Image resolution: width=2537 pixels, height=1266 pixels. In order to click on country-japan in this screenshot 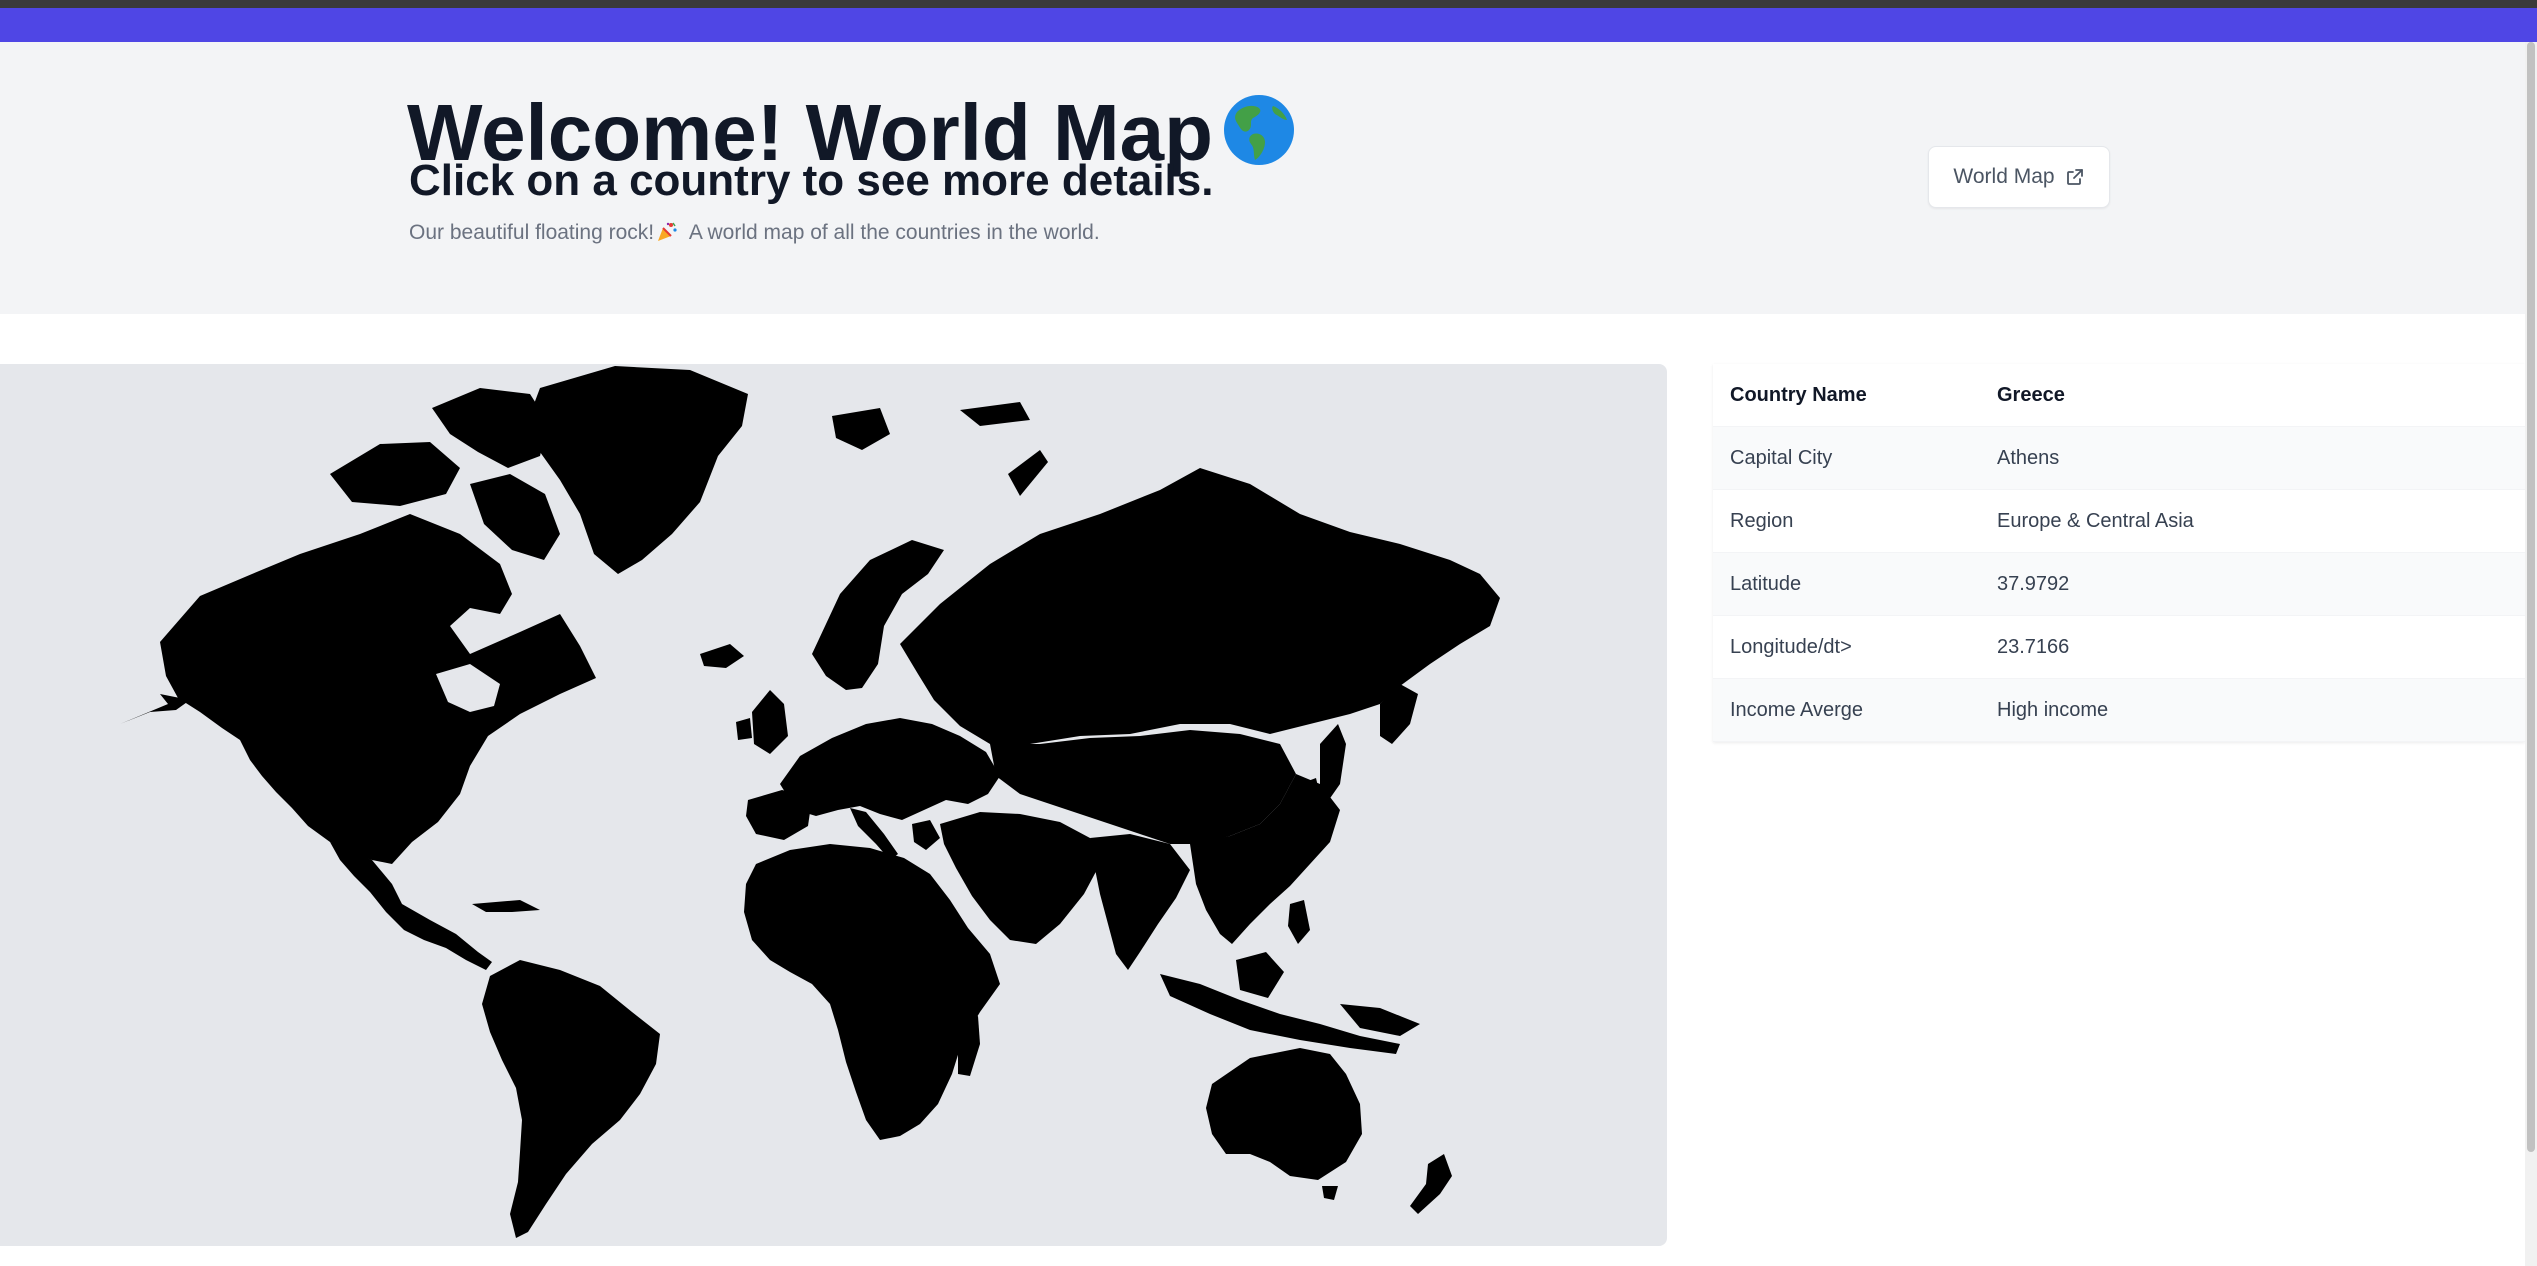, I will do `click(1325, 770)`.